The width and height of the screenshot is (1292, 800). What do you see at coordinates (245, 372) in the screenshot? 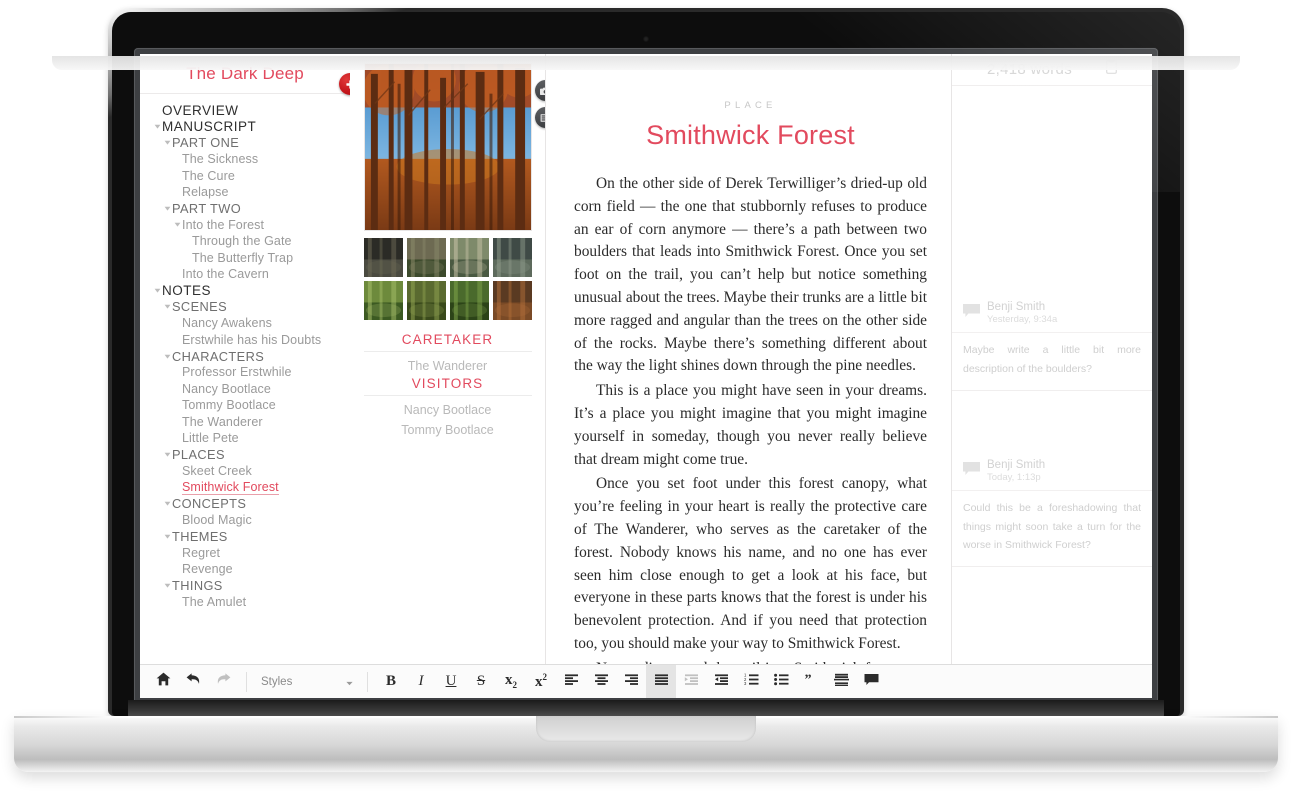
I see `binder-item-professor-erstwhile: Professor Erstwhile` at bounding box center [245, 372].